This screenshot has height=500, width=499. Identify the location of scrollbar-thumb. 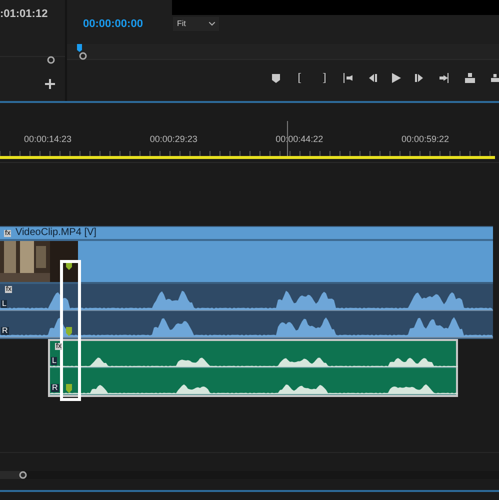
(12, 475).